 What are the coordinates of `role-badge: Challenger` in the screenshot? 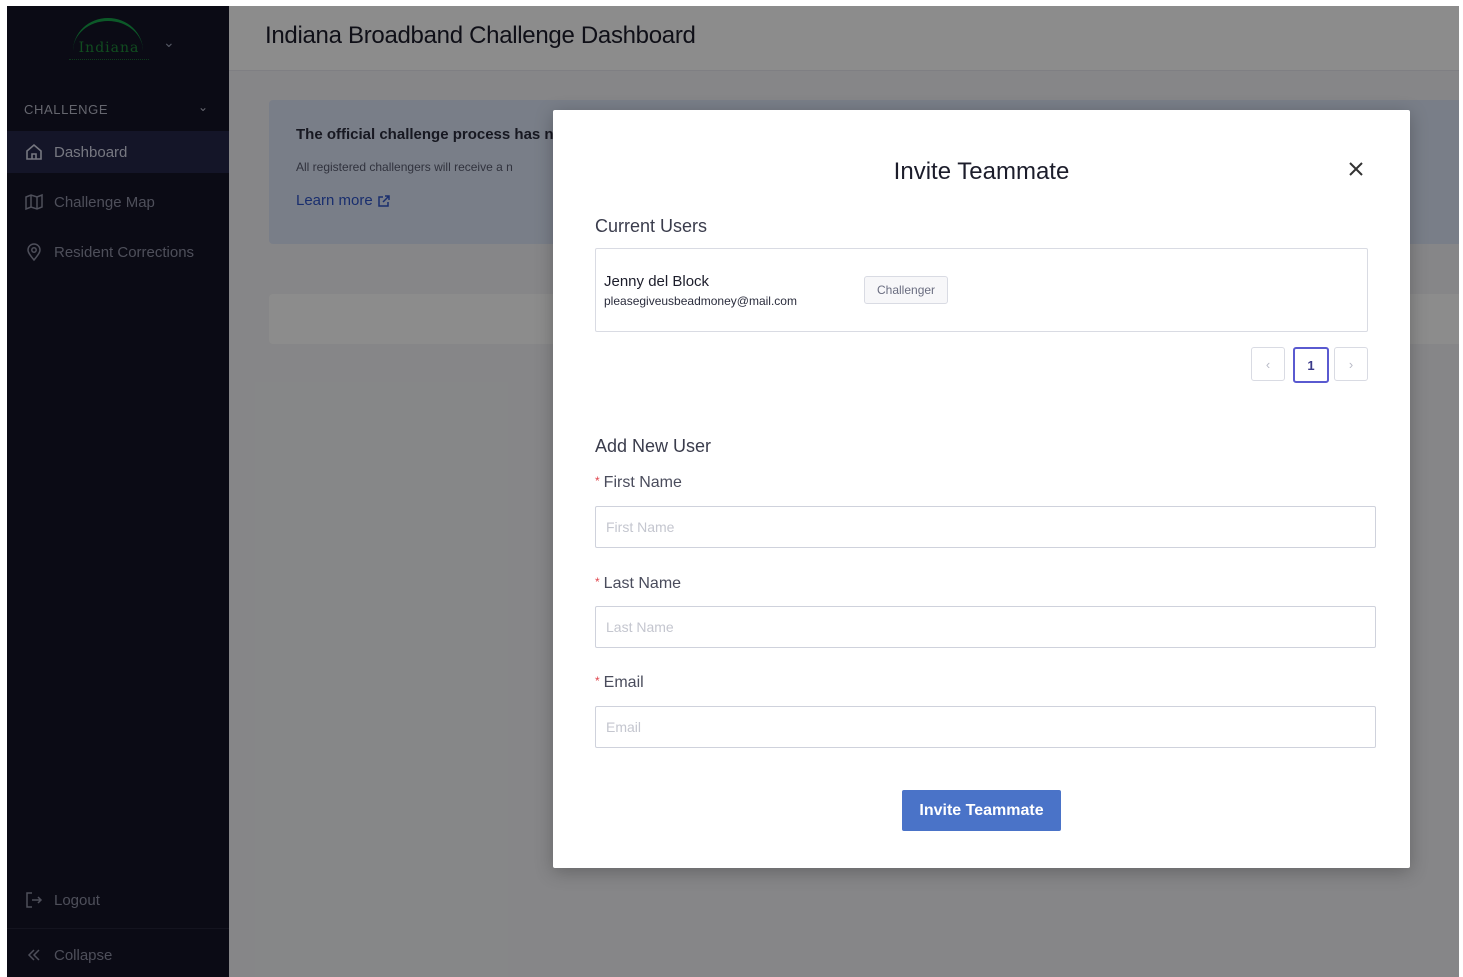 It's located at (906, 290).